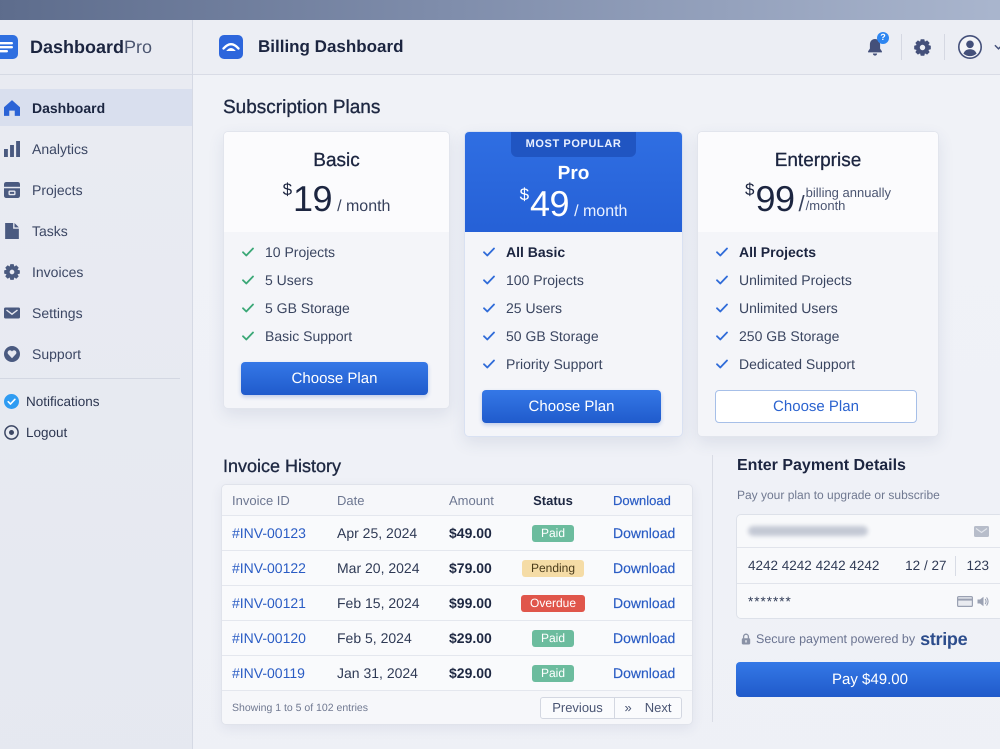 The height and width of the screenshot is (749, 1000). What do you see at coordinates (96, 401) in the screenshot?
I see `sidebar-link: Notifications` at bounding box center [96, 401].